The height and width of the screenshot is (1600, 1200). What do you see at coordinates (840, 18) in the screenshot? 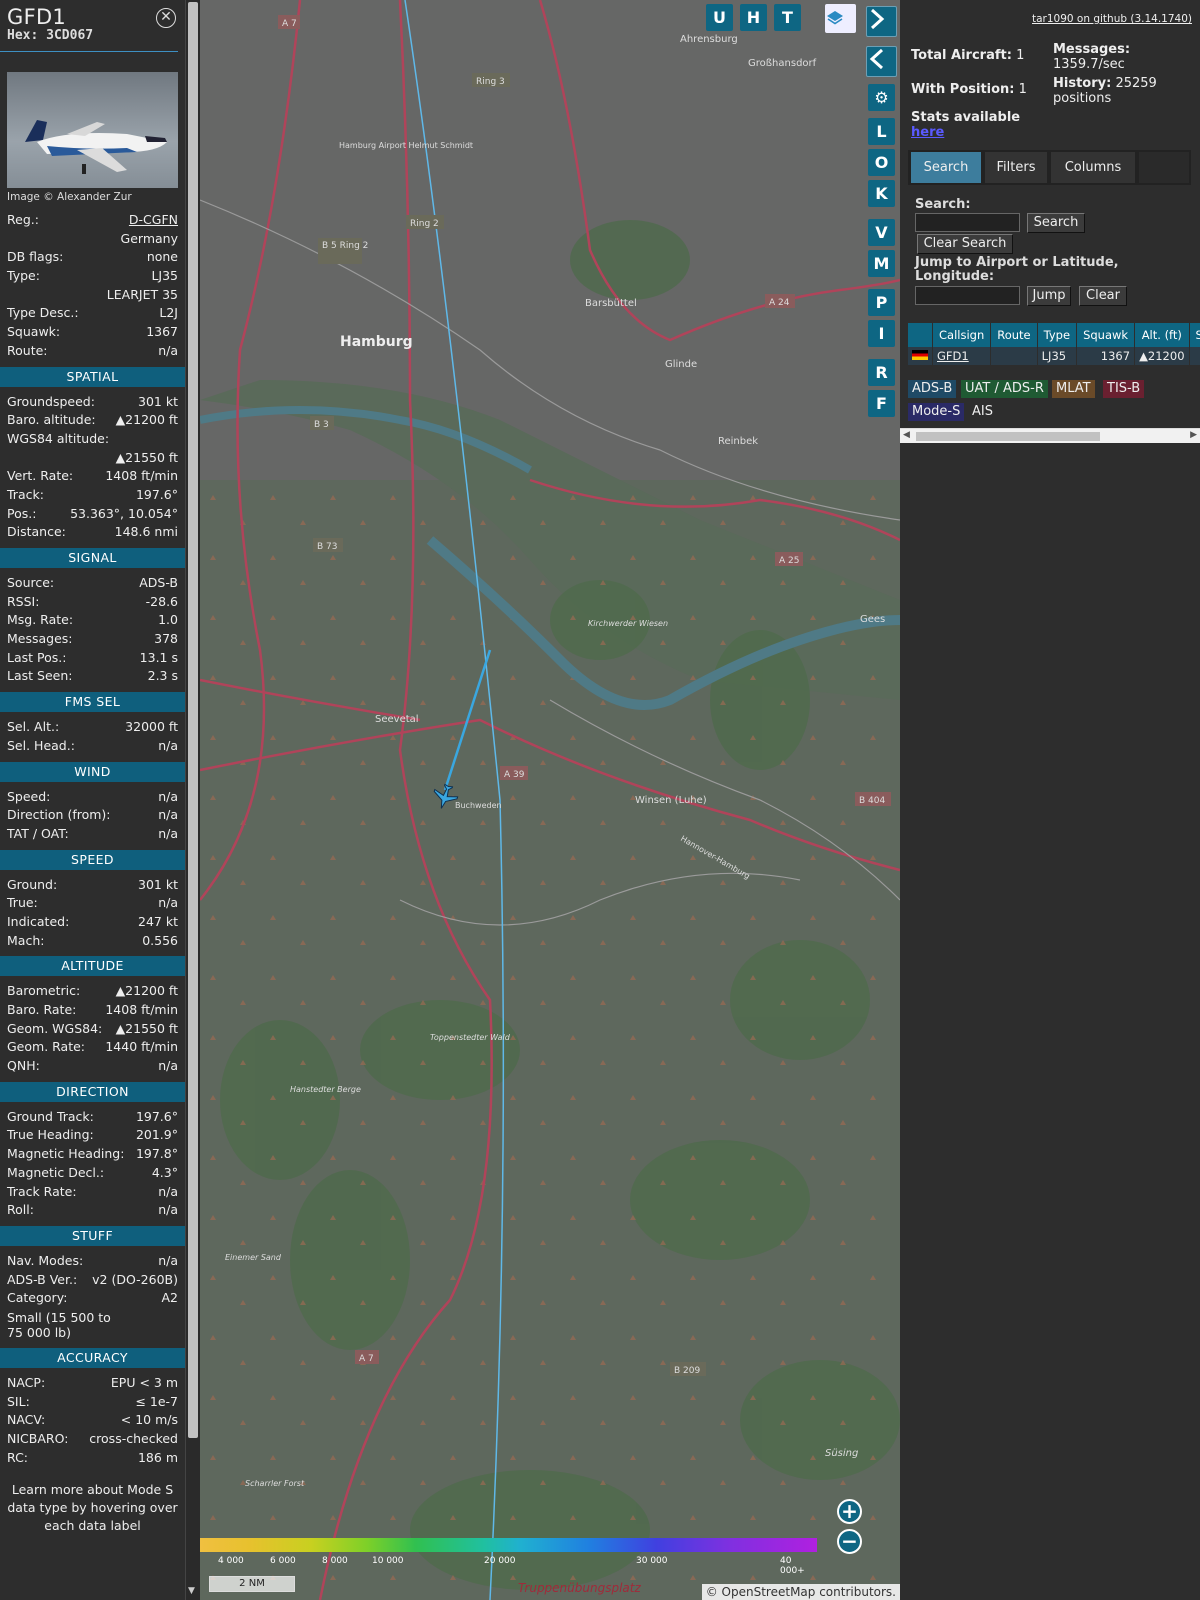
I see `layers-icon` at bounding box center [840, 18].